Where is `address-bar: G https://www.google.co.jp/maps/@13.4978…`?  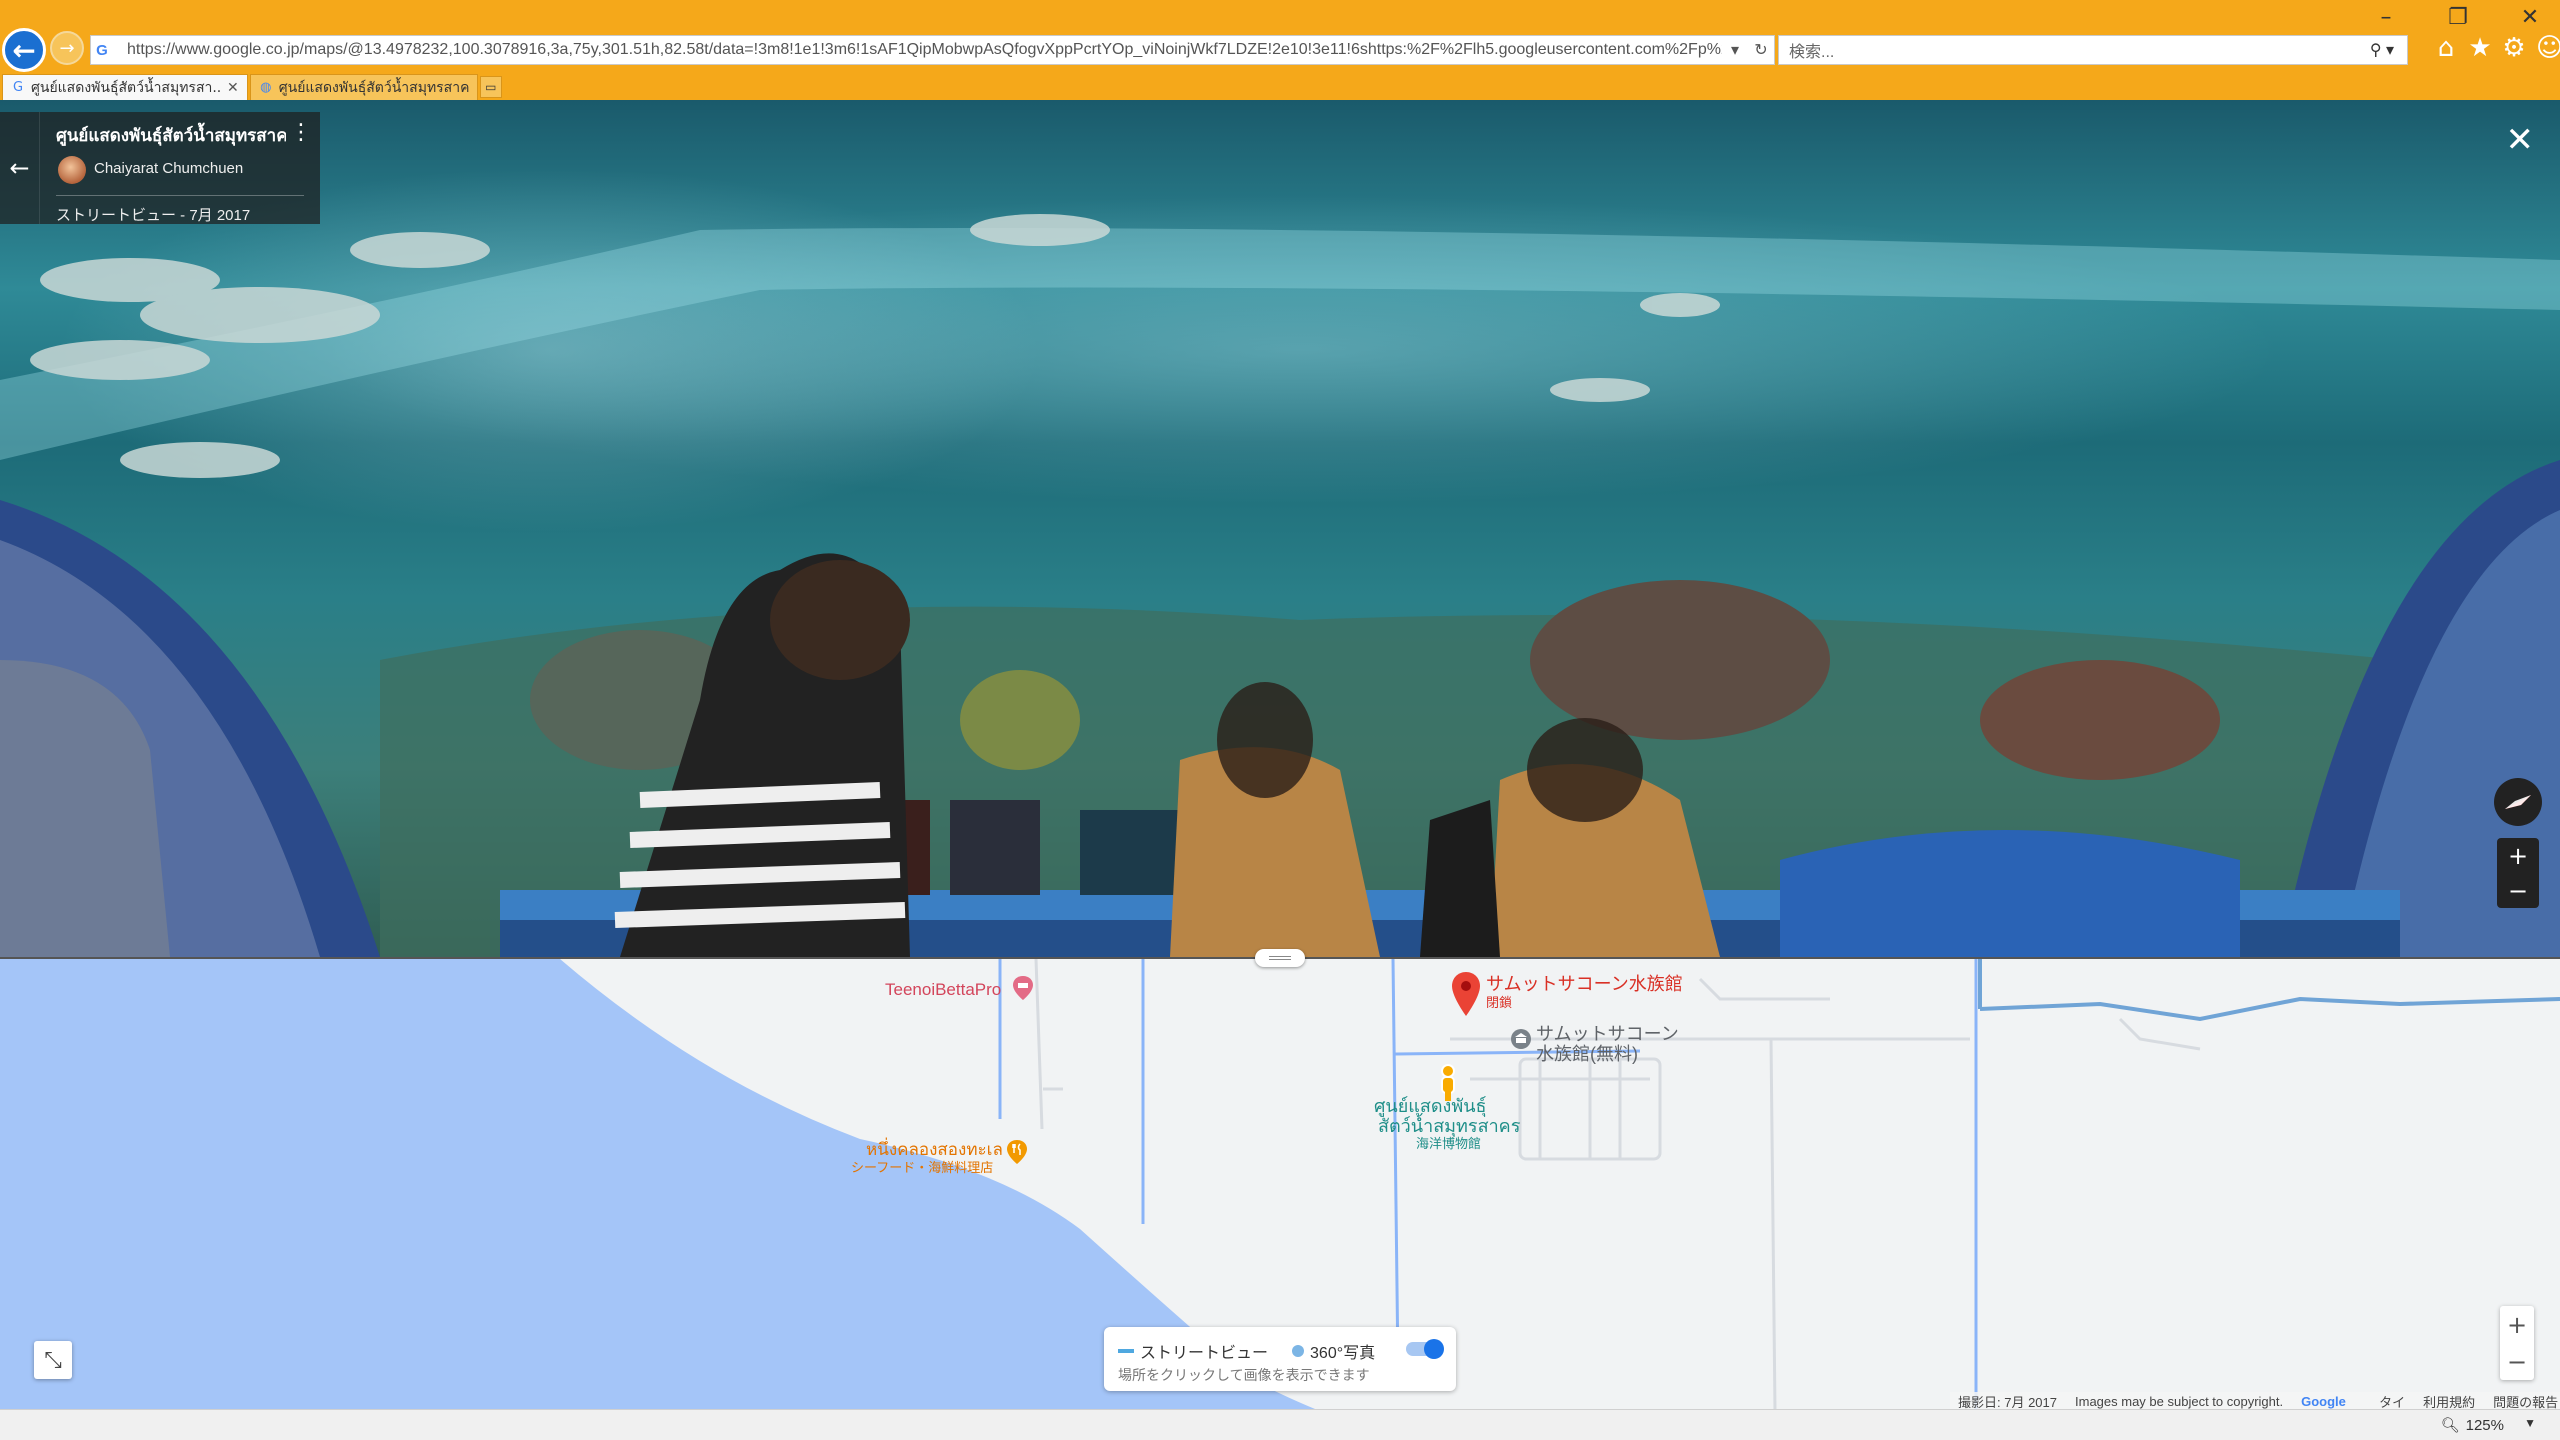 address-bar: G https://www.google.co.jp/maps/@13.4978… is located at coordinates (932, 50).